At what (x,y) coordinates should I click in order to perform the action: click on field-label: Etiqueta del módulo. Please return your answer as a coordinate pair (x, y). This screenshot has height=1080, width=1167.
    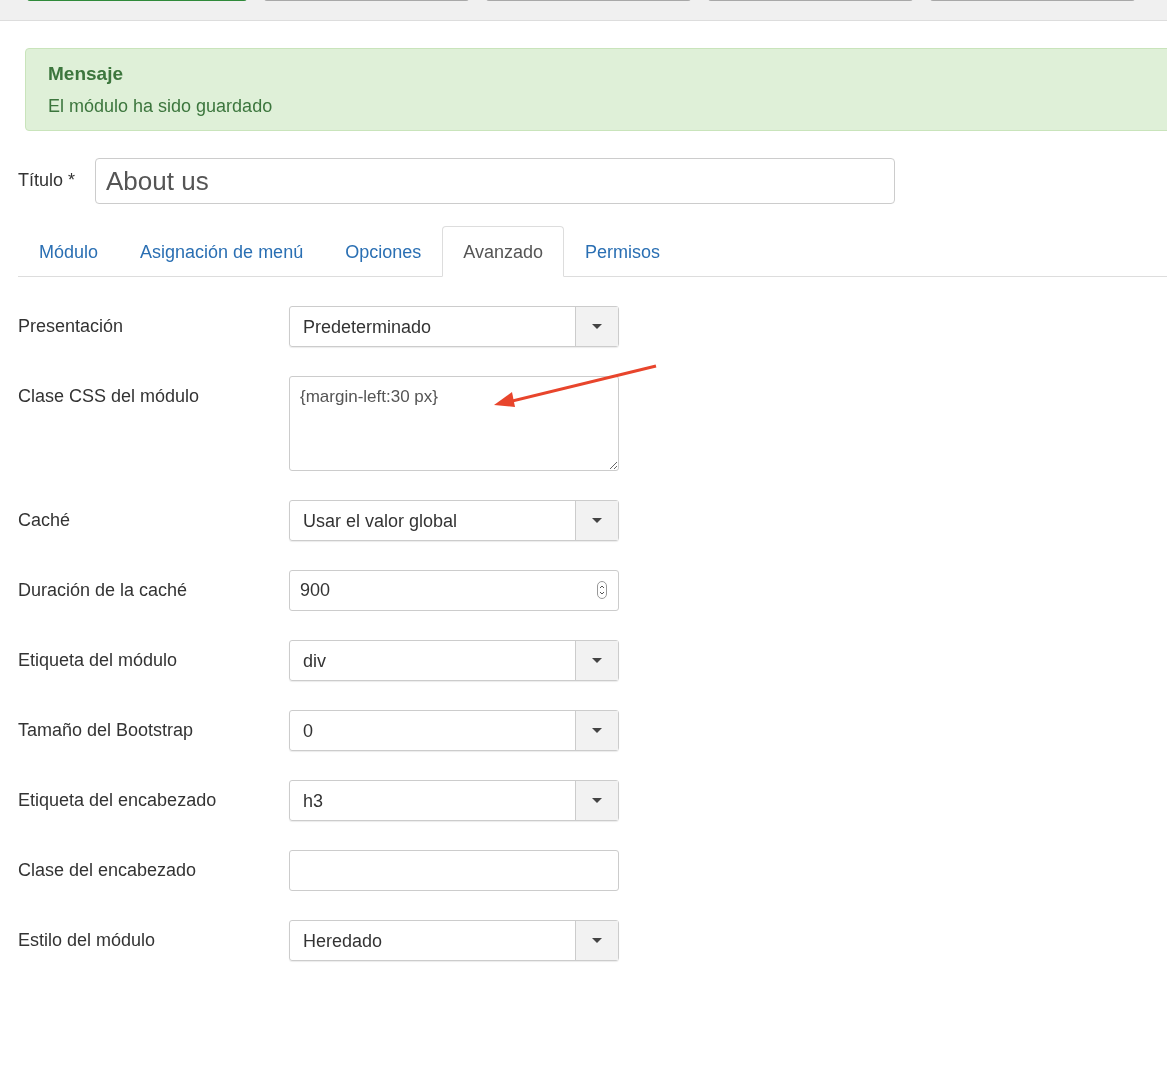
    Looking at the image, I should click on (98, 660).